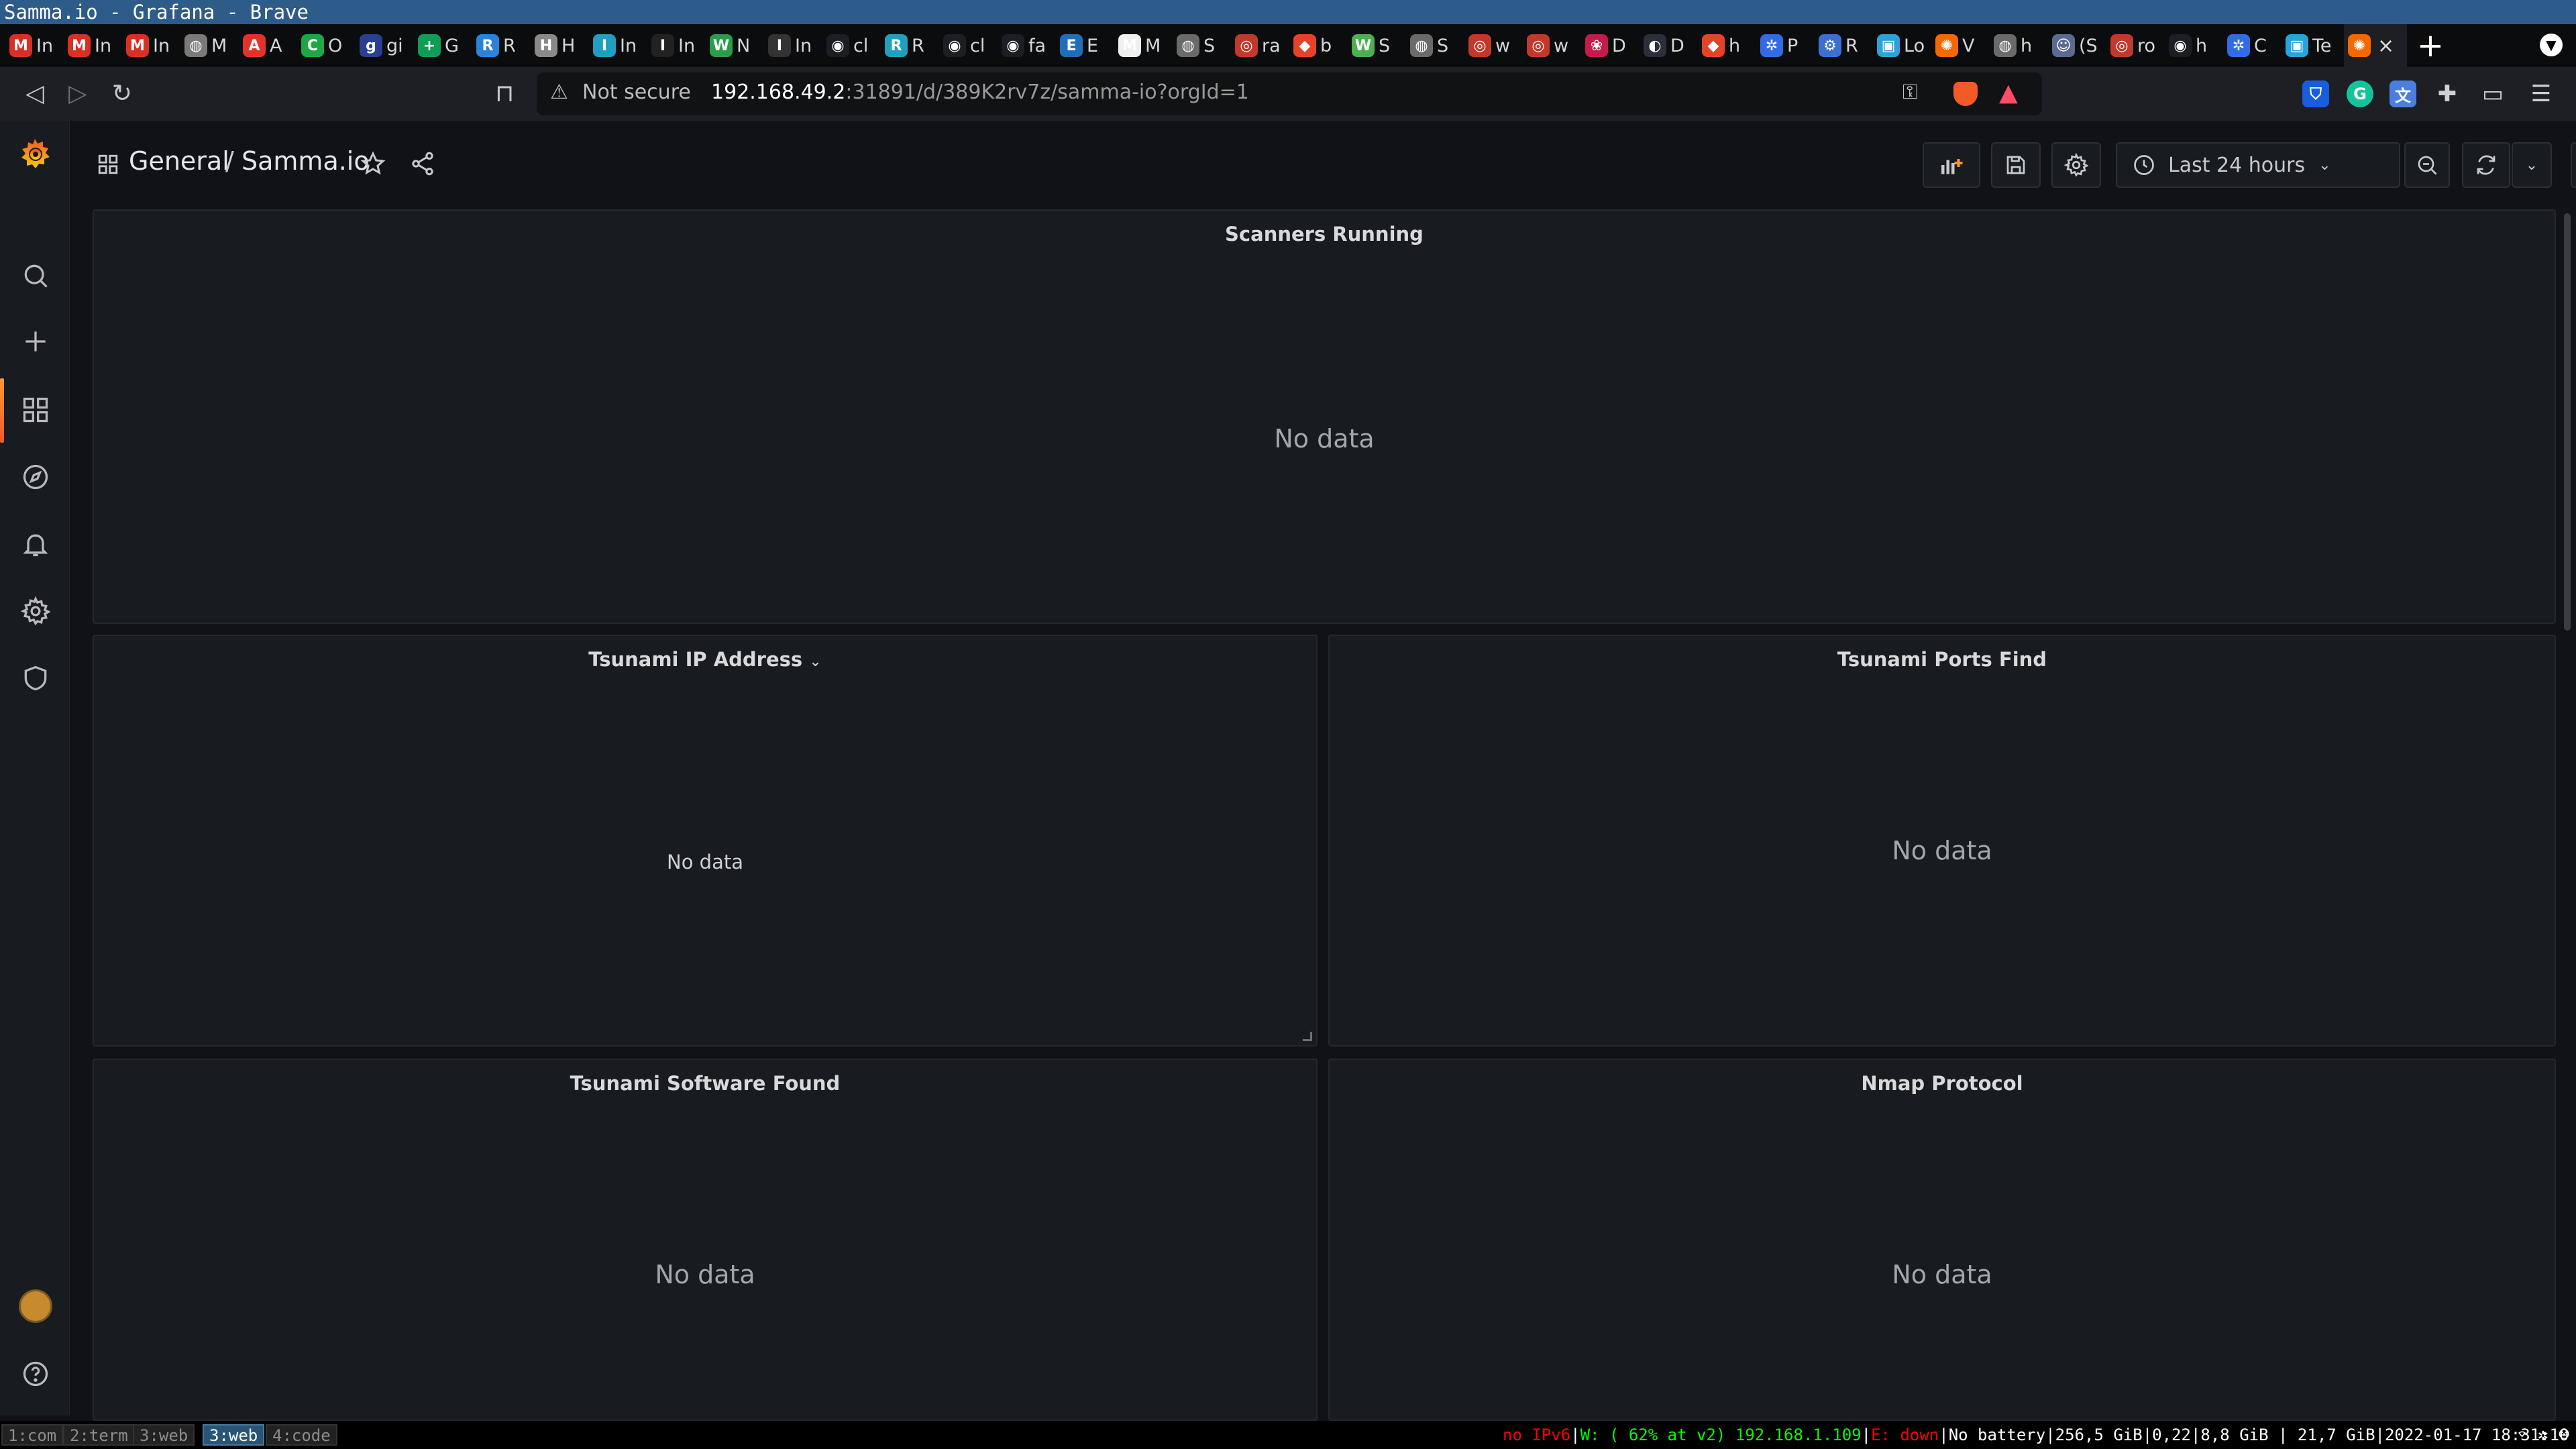 This screenshot has height=1449, width=2576. What do you see at coordinates (213, 45) in the screenshot?
I see `browser-tab: ◍ M` at bounding box center [213, 45].